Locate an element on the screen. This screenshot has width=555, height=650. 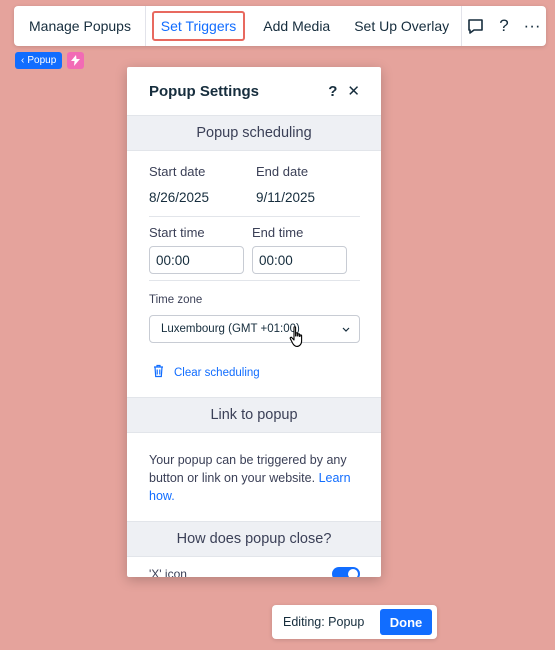
editing-label: Editing: Popup is located at coordinates (324, 622).